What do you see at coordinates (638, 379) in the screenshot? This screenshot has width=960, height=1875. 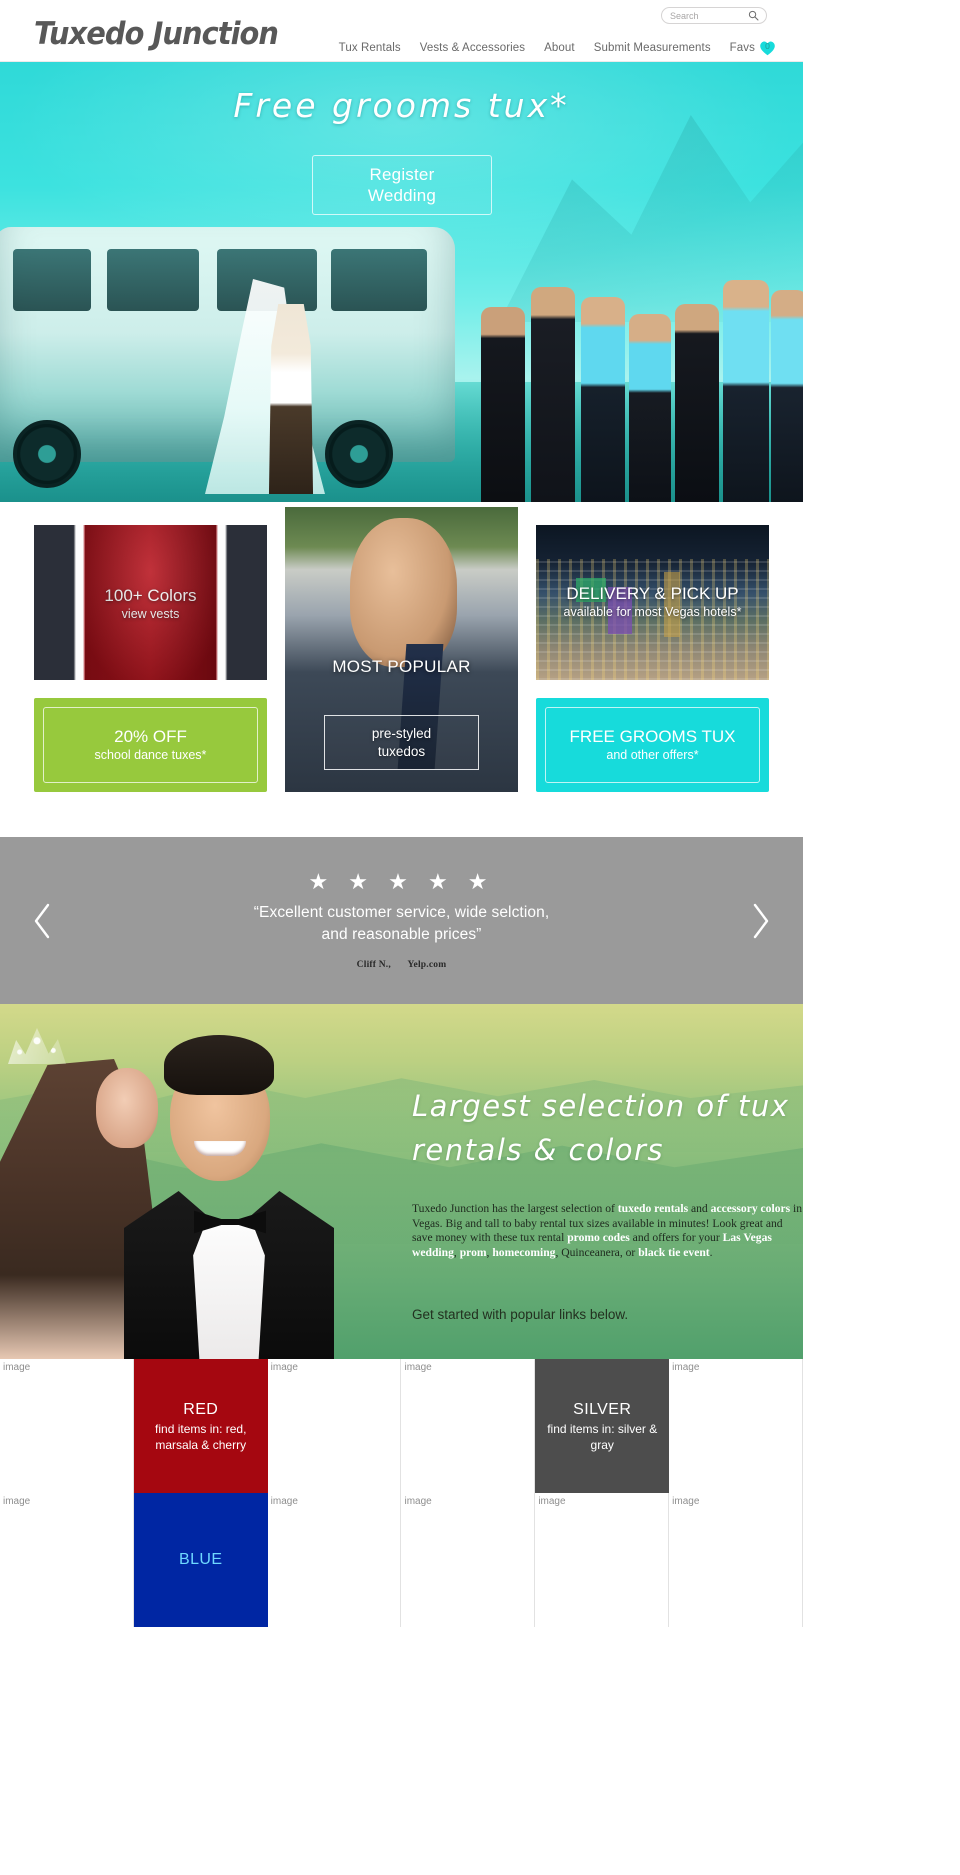 I see `hero-wedding-party` at bounding box center [638, 379].